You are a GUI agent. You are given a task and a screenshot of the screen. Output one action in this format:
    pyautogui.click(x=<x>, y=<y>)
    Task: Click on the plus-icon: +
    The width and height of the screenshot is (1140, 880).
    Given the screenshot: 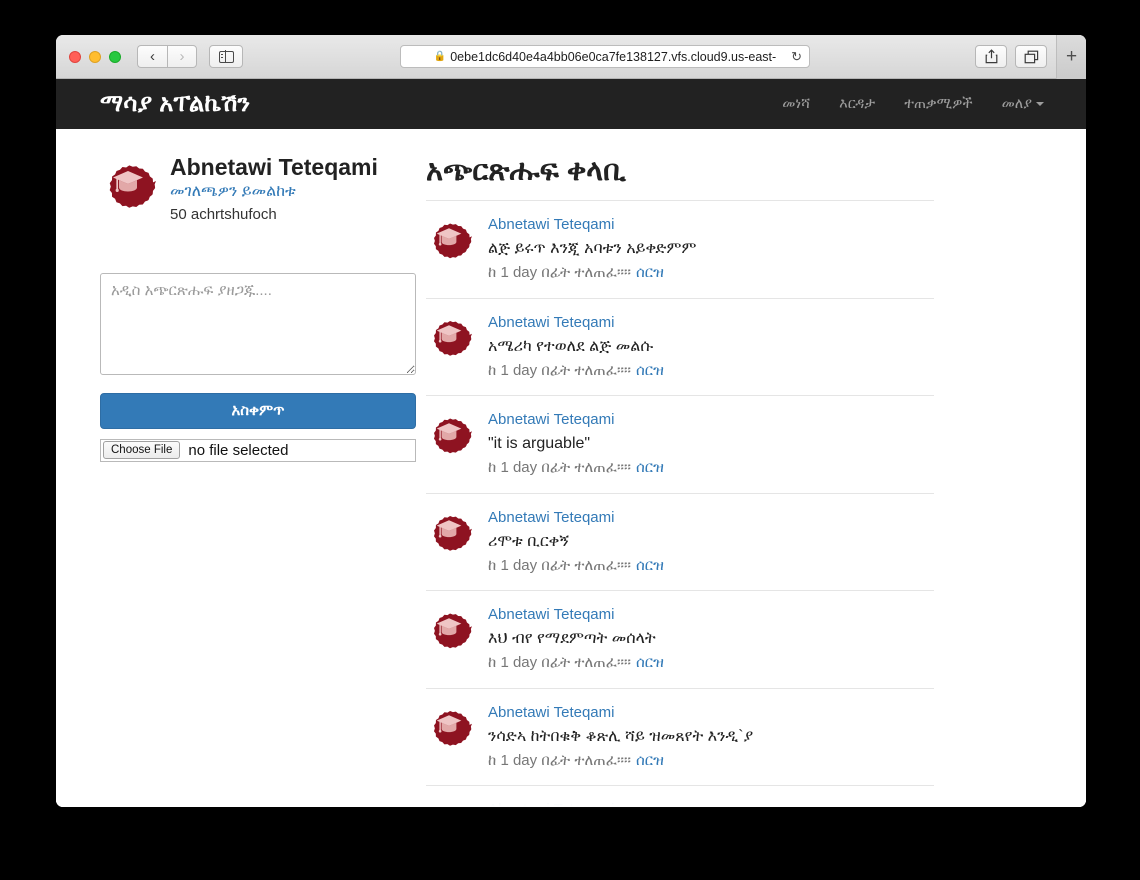 What is the action you would take?
    pyautogui.click(x=1071, y=56)
    